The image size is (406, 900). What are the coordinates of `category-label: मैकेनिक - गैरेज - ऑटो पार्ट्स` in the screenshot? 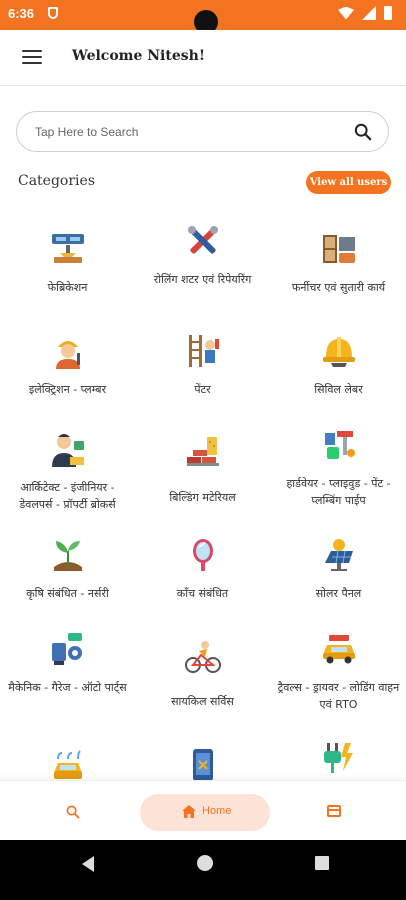 It's located at (67, 687).